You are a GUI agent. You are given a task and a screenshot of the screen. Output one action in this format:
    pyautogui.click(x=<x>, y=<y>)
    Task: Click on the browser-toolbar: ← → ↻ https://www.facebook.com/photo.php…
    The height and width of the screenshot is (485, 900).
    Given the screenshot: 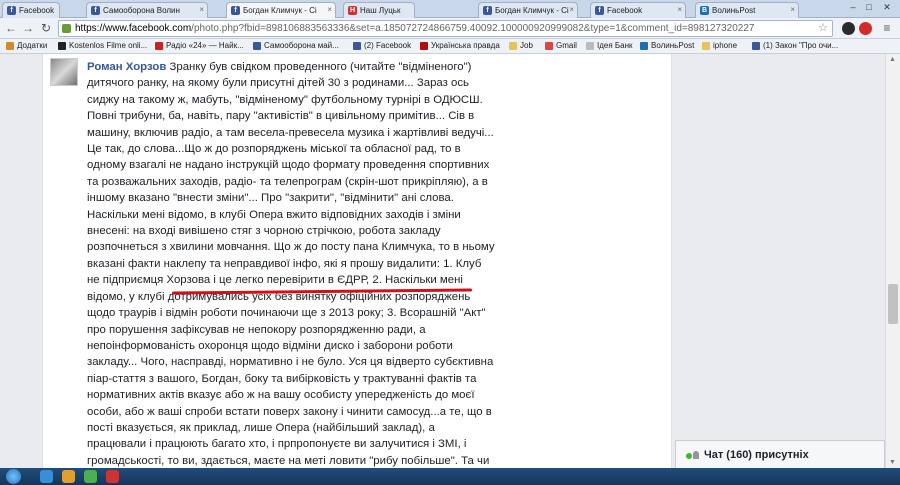 What is the action you would take?
    pyautogui.click(x=450, y=28)
    